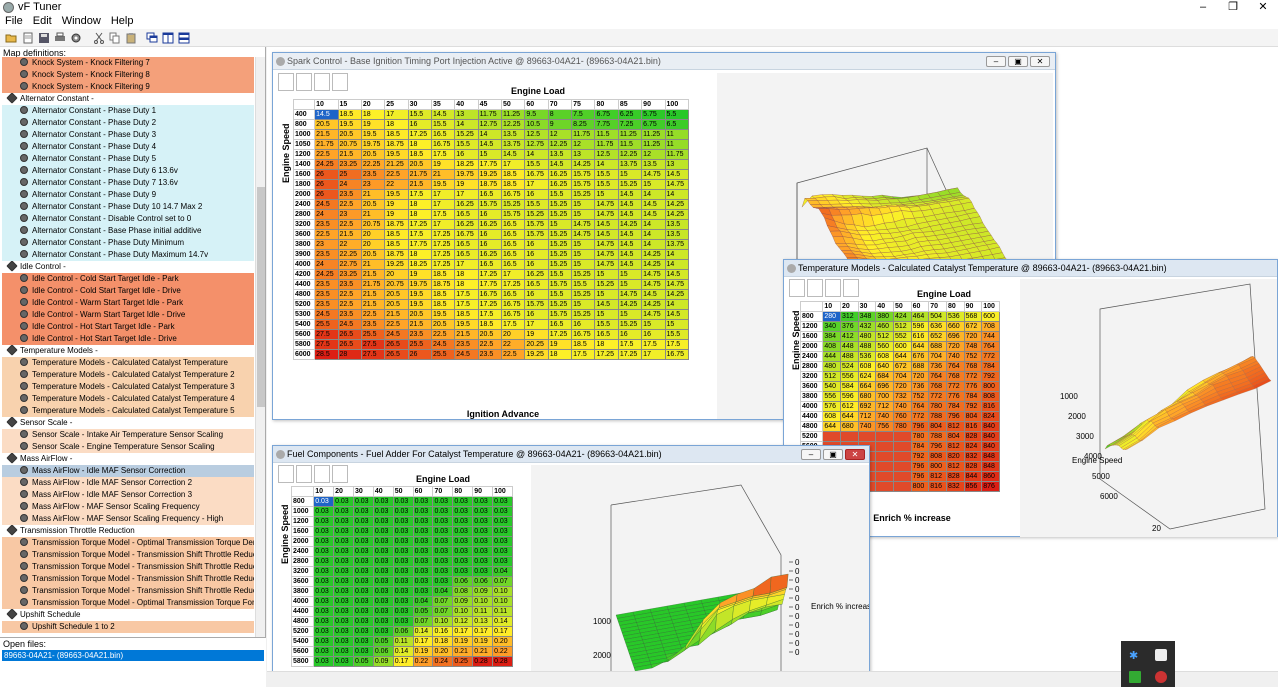 This screenshot has width=1278, height=687. Describe the element at coordinates (286, 82) in the screenshot. I see `edit-tool-icon` at that location.